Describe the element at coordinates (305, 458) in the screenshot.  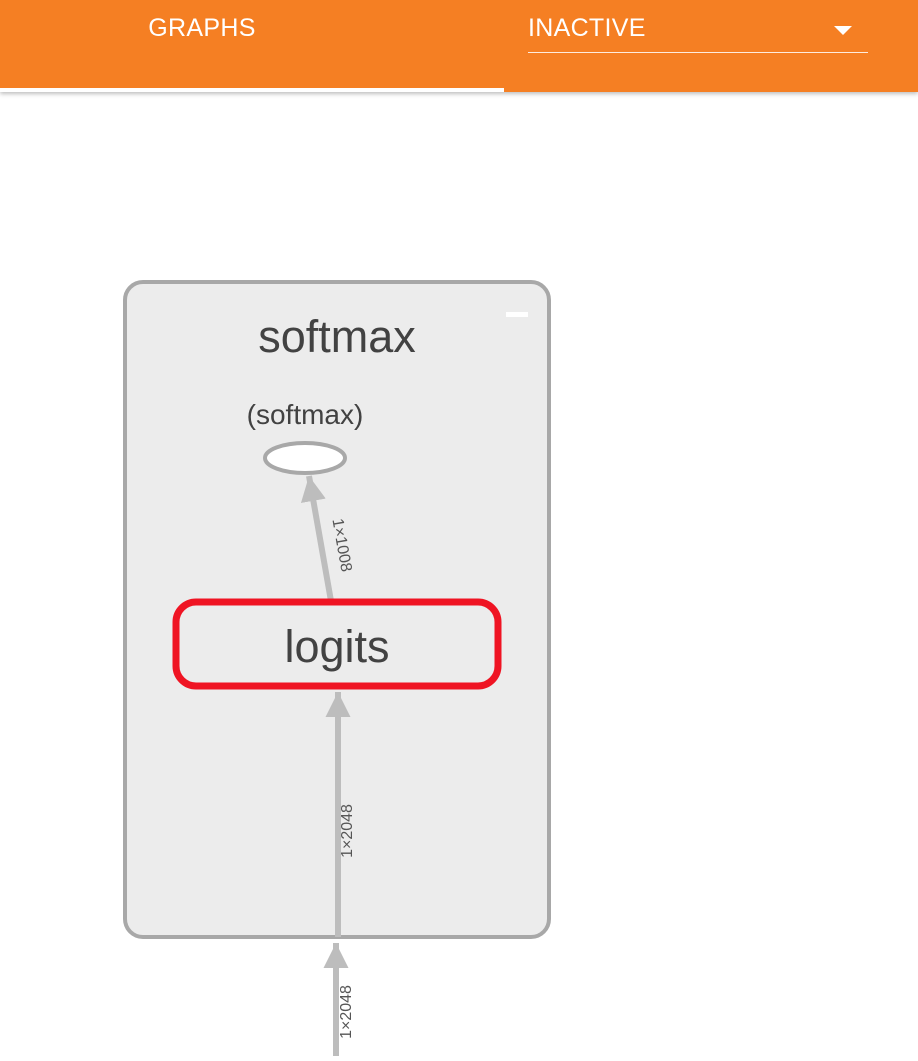
I see `softmax-op-node` at that location.